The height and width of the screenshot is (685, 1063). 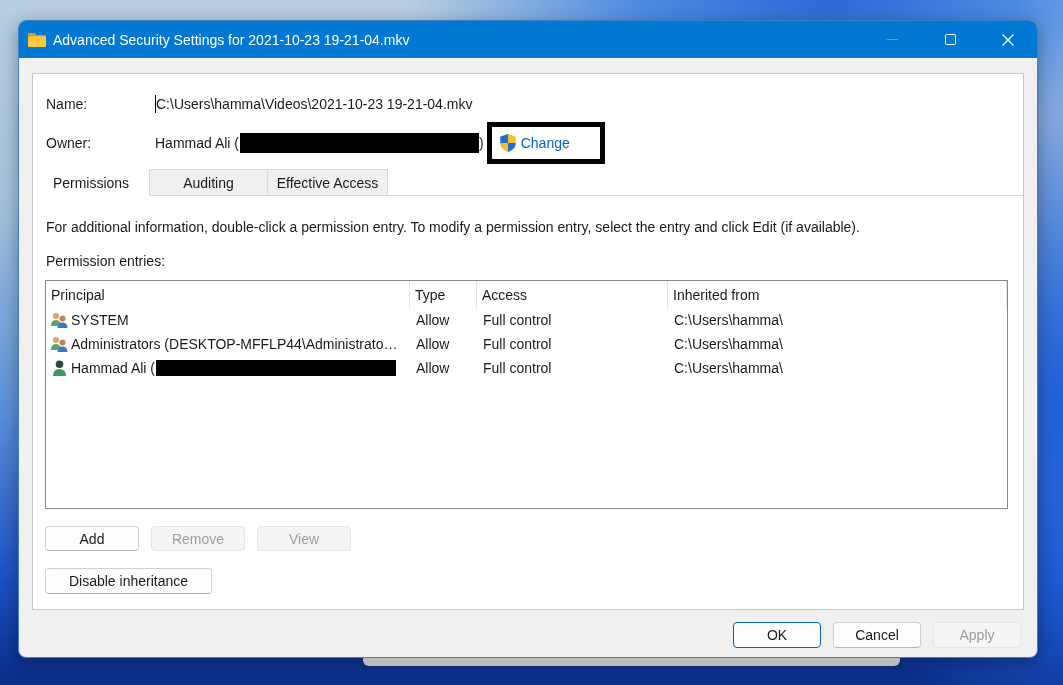 I want to click on user-icon, so click(x=59, y=368).